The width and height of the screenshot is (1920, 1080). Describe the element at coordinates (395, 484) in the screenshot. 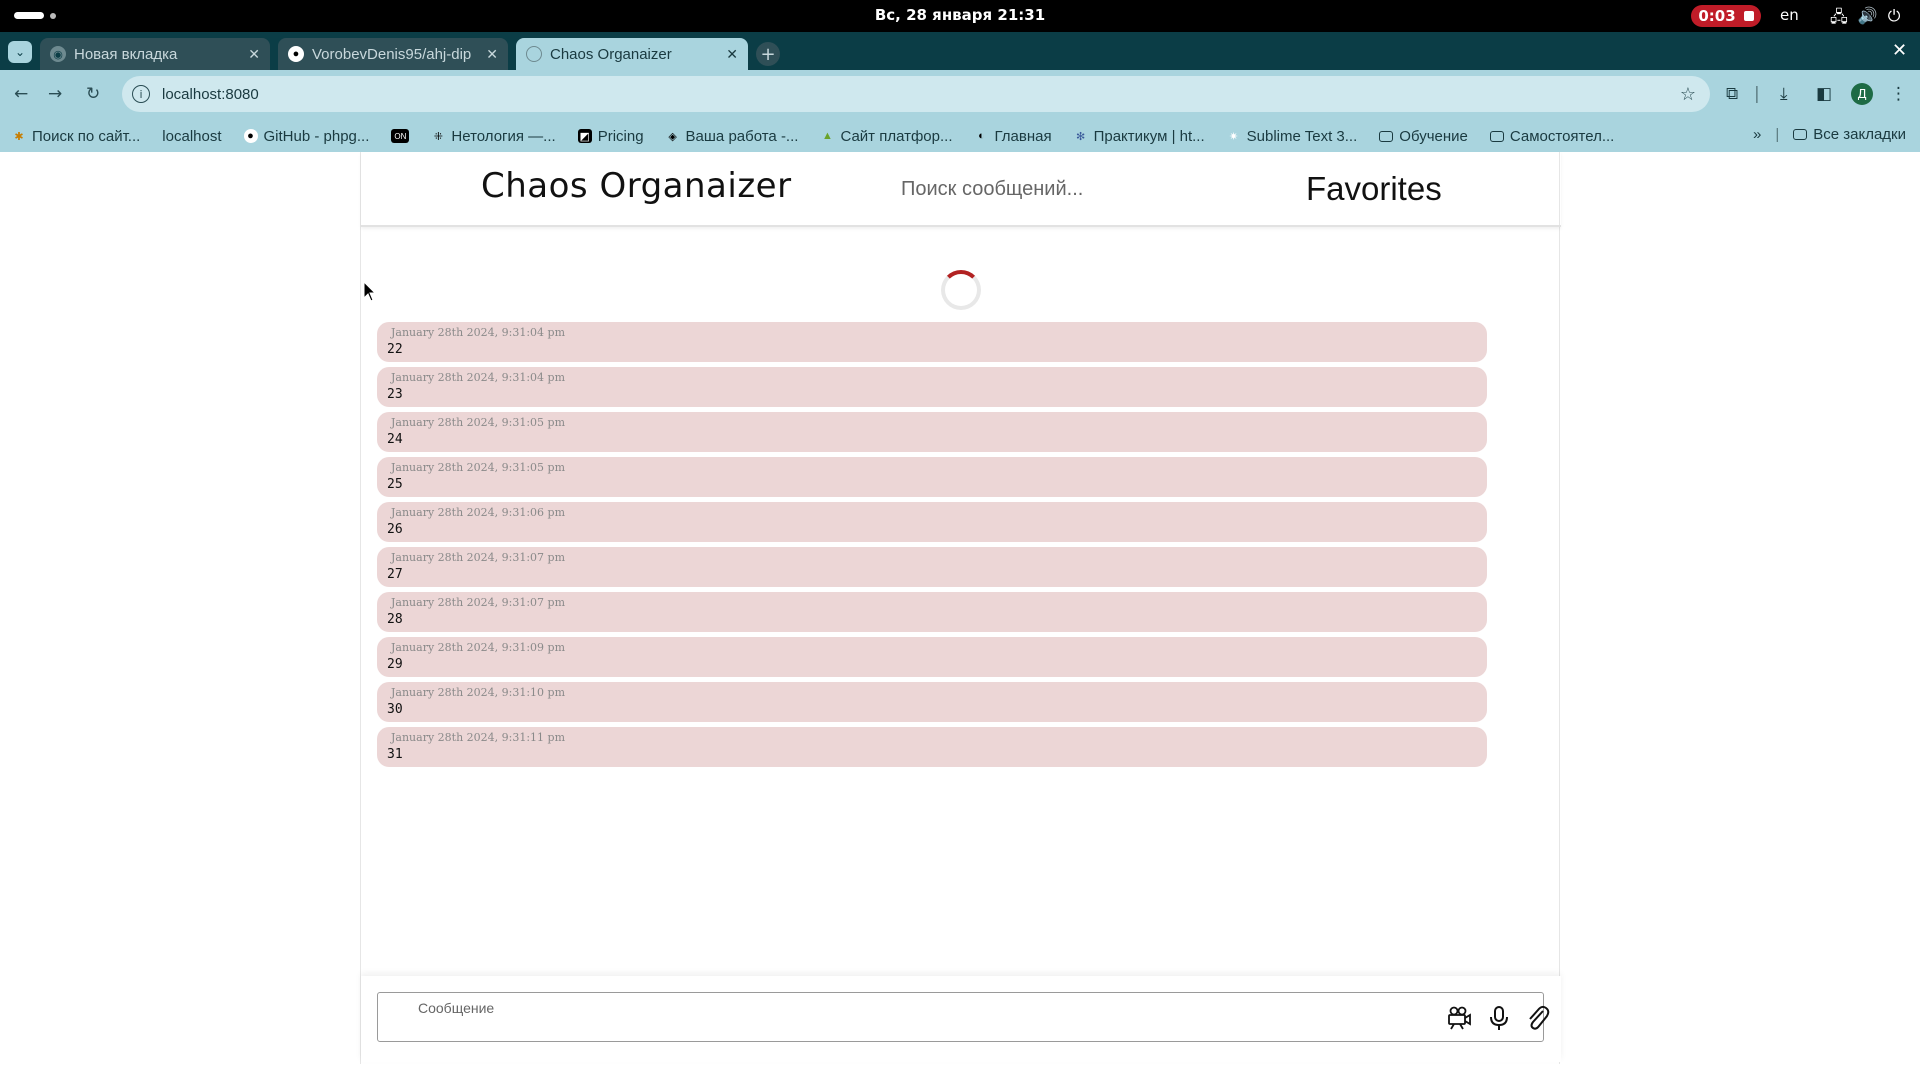

I see `message-text: 25` at that location.